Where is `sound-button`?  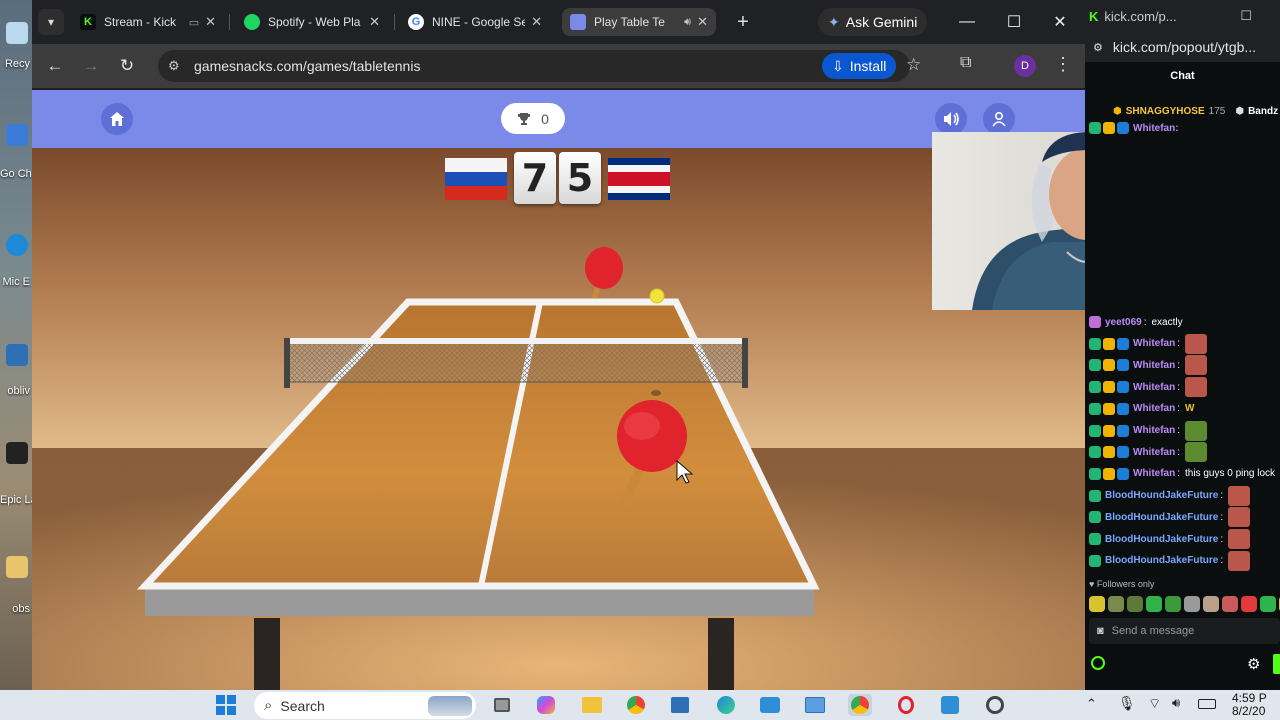
sound-button is located at coordinates (951, 119).